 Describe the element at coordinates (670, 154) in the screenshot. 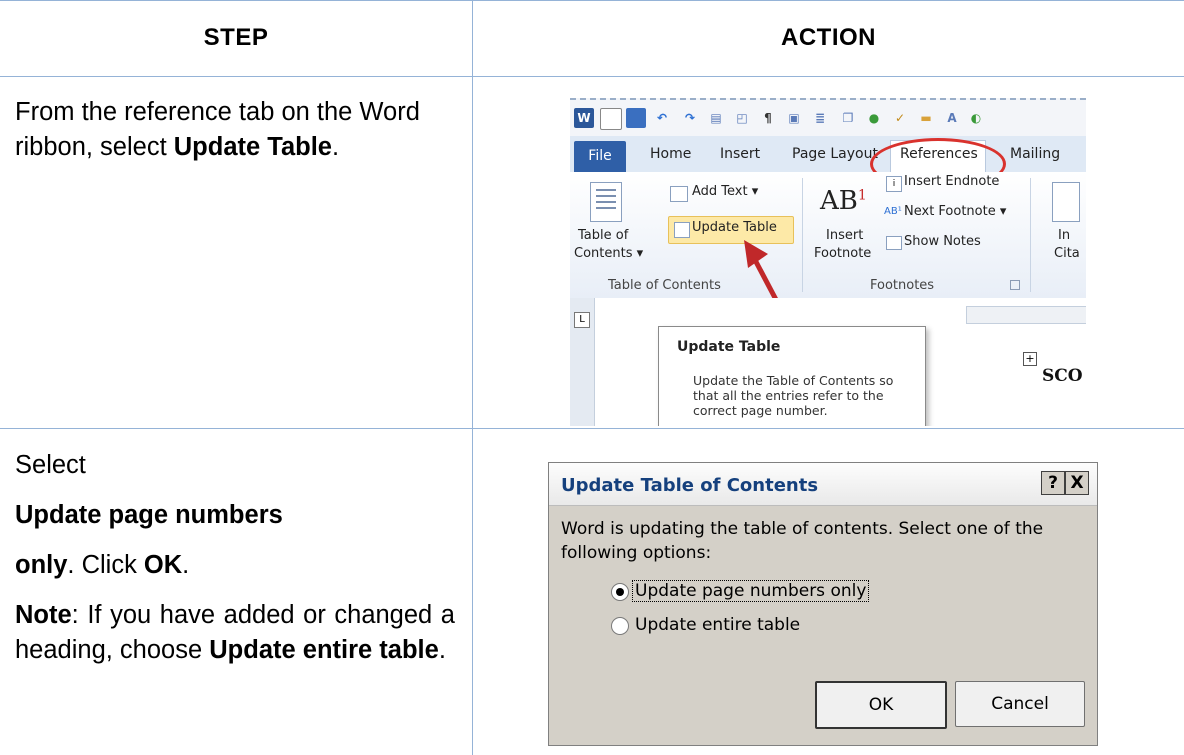

I see `tab-home: Home` at that location.